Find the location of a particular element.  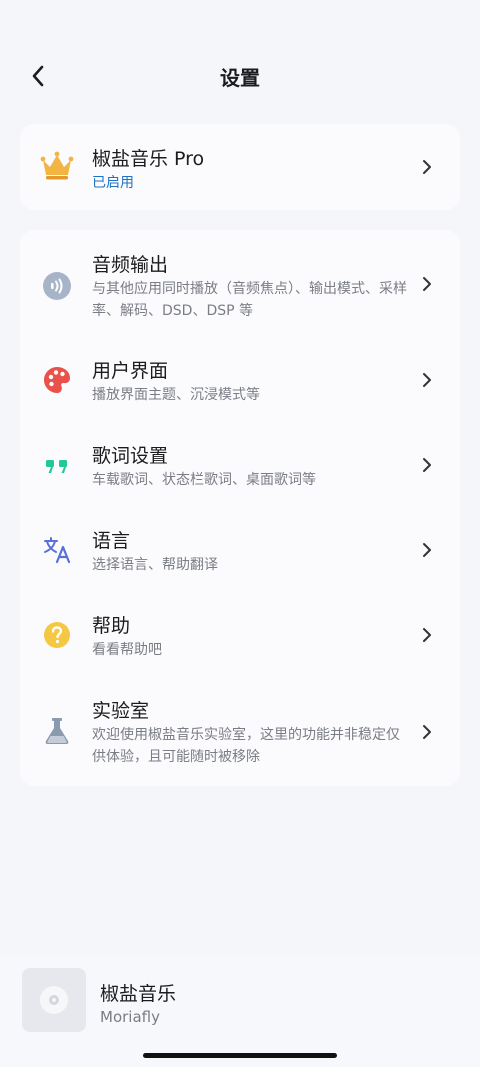

settings-item-title: 实验室 is located at coordinates (121, 711).